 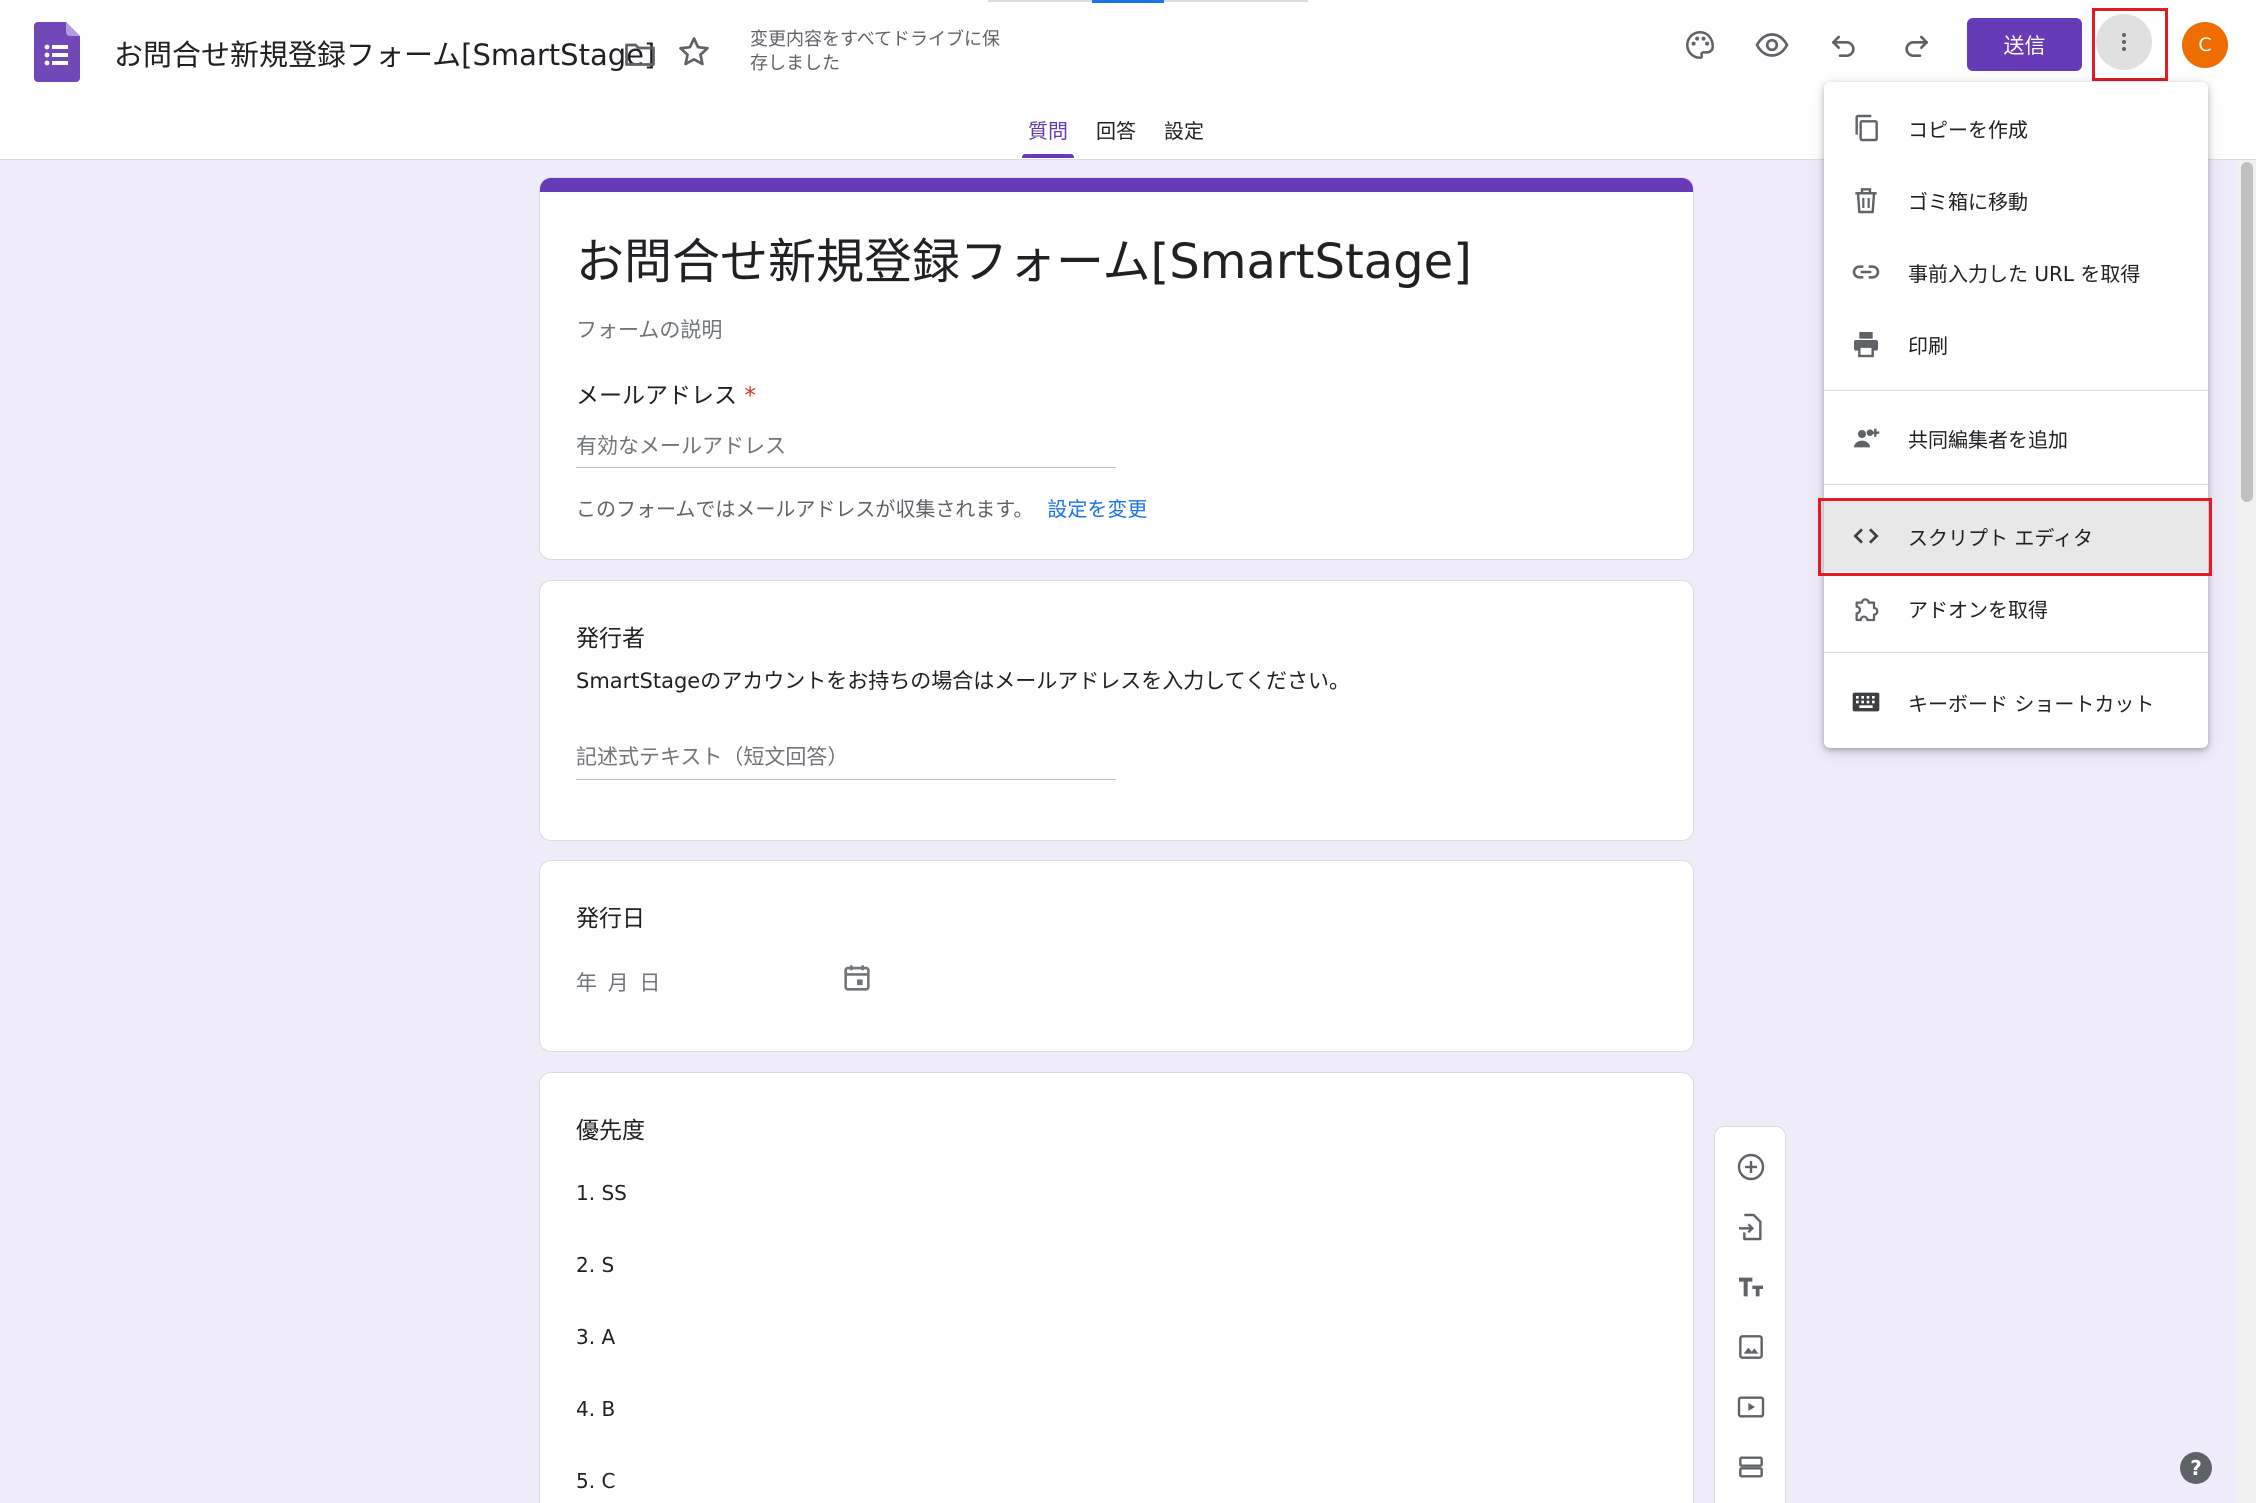 I want to click on top-indicator, so click(x=1128, y=1).